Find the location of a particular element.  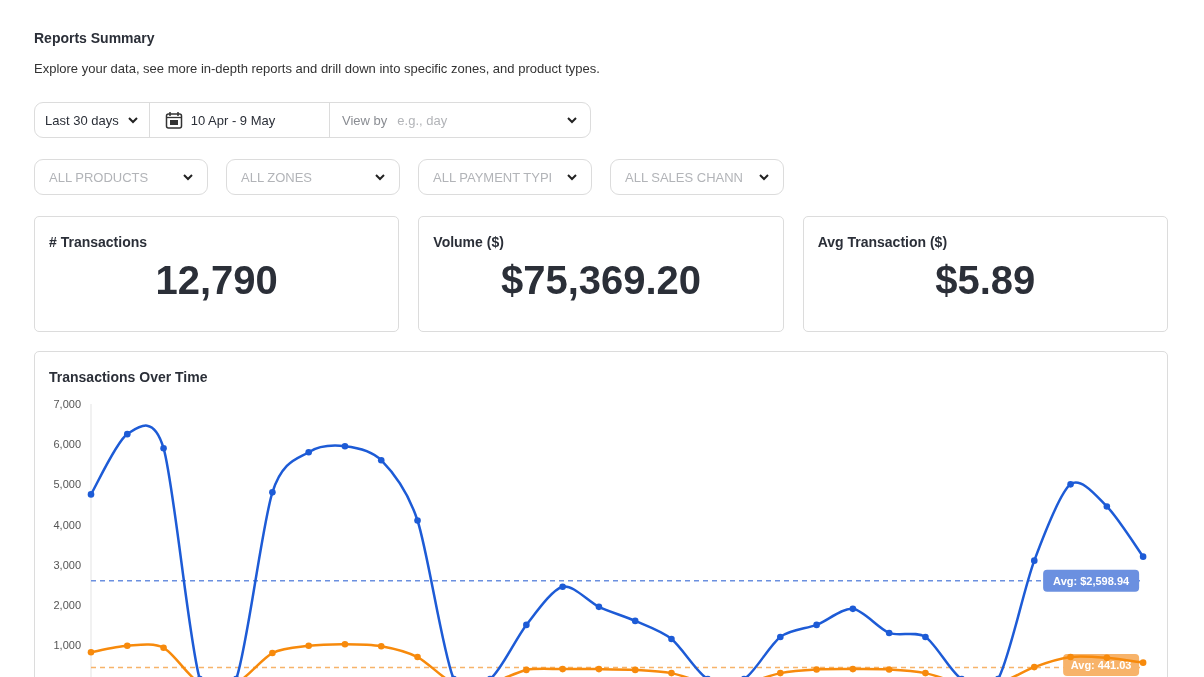

average-label: Avg: $2,598.94 is located at coordinates (1091, 580).